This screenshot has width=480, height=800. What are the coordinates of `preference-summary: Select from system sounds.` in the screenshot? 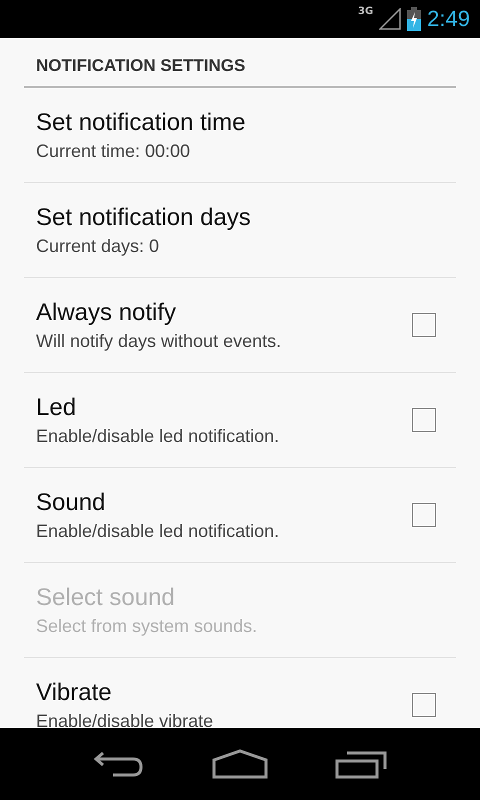 It's located at (147, 626).